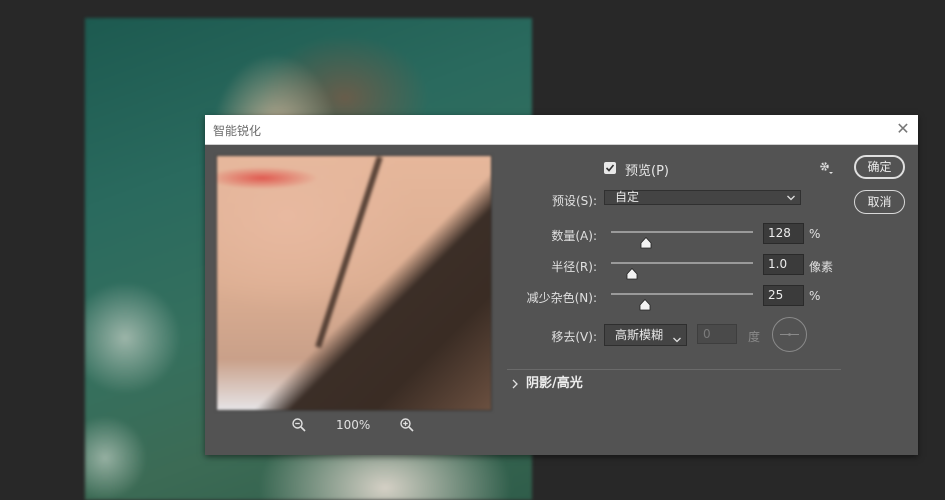 This screenshot has height=500, width=945. Describe the element at coordinates (815, 296) in the screenshot. I see `reduce-noise-unit: %` at that location.